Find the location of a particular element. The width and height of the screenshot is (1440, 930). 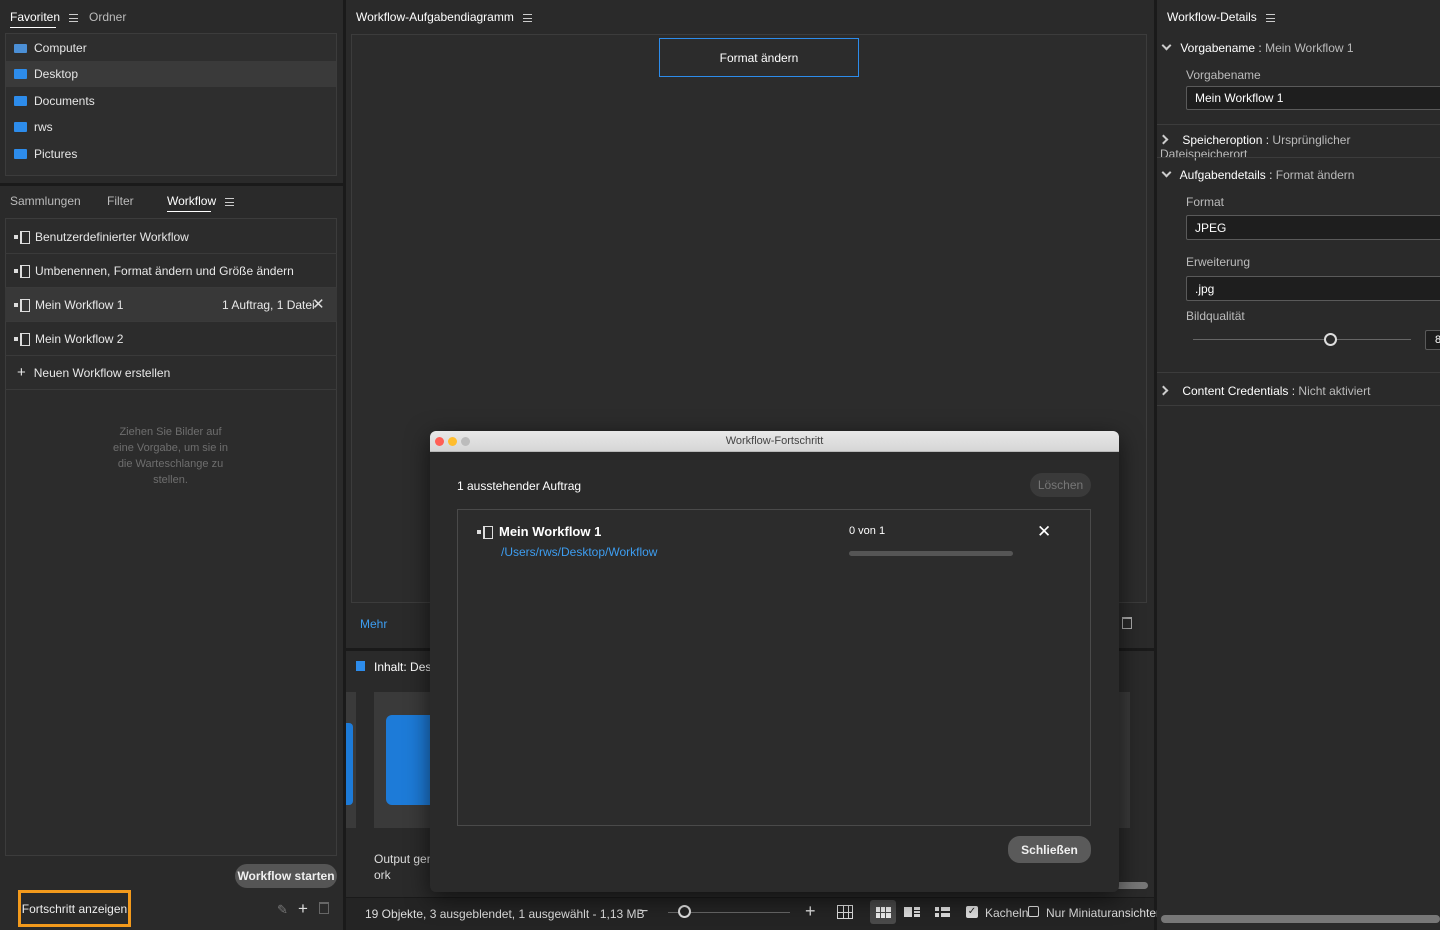

section-key: Content Credentials is located at coordinates (1235, 391).